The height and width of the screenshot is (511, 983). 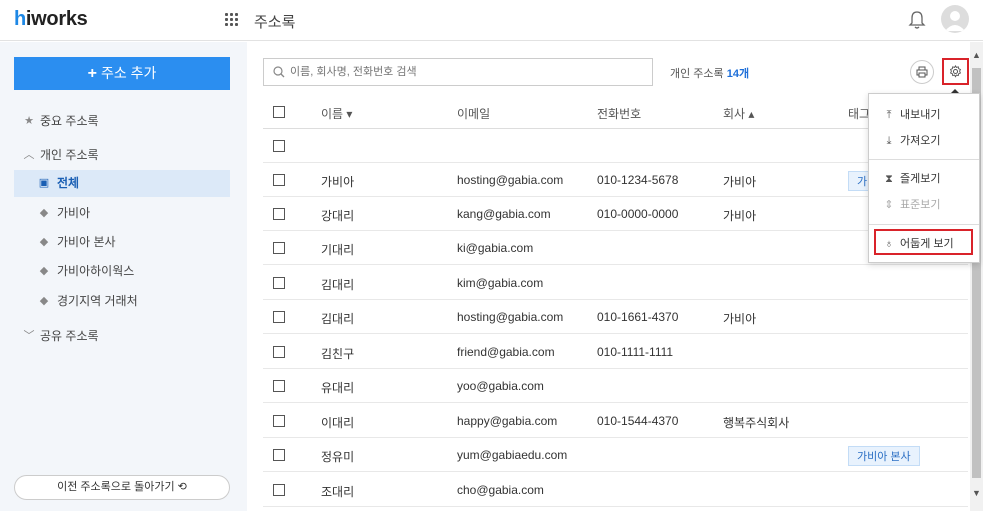 What do you see at coordinates (122, 213) in the screenshot?
I see `sidebar-item-gabia: ◆ 가비아` at bounding box center [122, 213].